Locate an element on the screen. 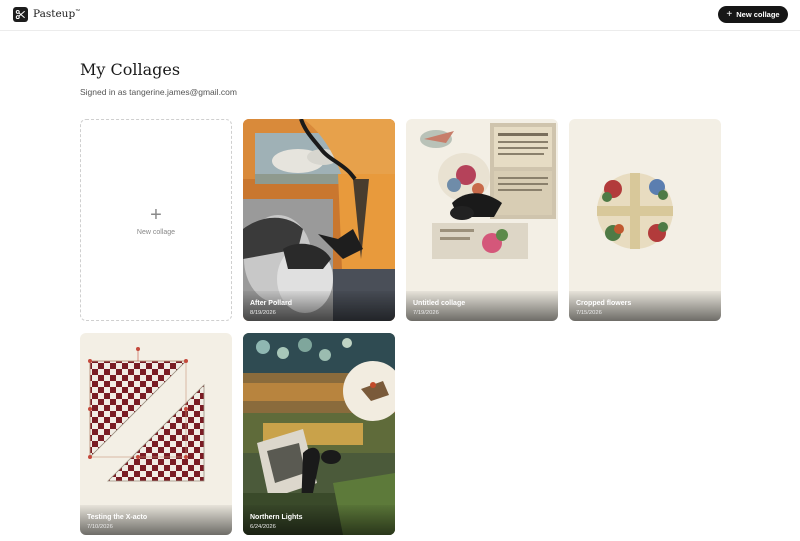 This screenshot has width=800, height=541. signed-in-text: Signed in as tangerine.james@gmail.com is located at coordinates (158, 92).